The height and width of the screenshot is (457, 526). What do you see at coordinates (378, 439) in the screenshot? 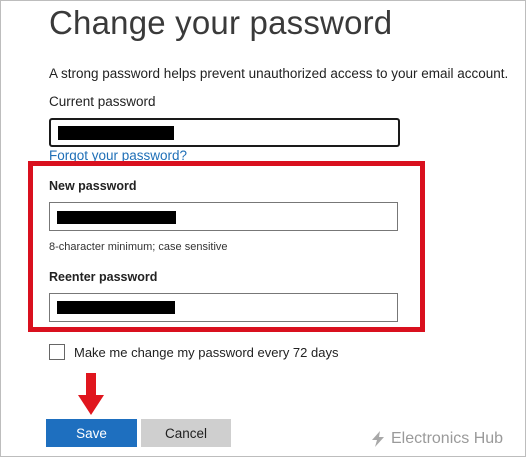
I see `bolt-logo-icon` at bounding box center [378, 439].